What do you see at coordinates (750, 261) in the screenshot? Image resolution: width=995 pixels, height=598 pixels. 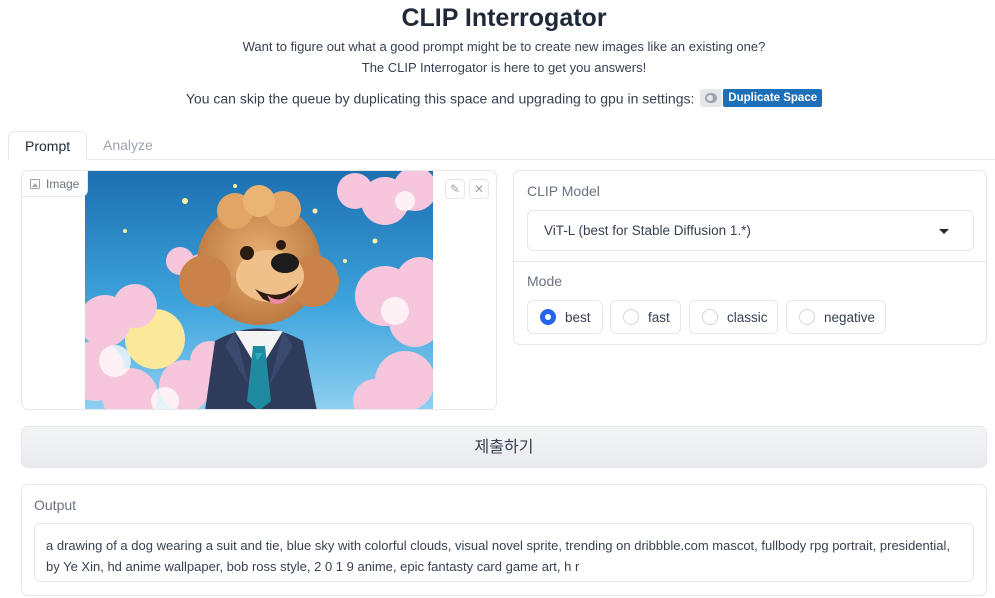 I see `divider` at bounding box center [750, 261].